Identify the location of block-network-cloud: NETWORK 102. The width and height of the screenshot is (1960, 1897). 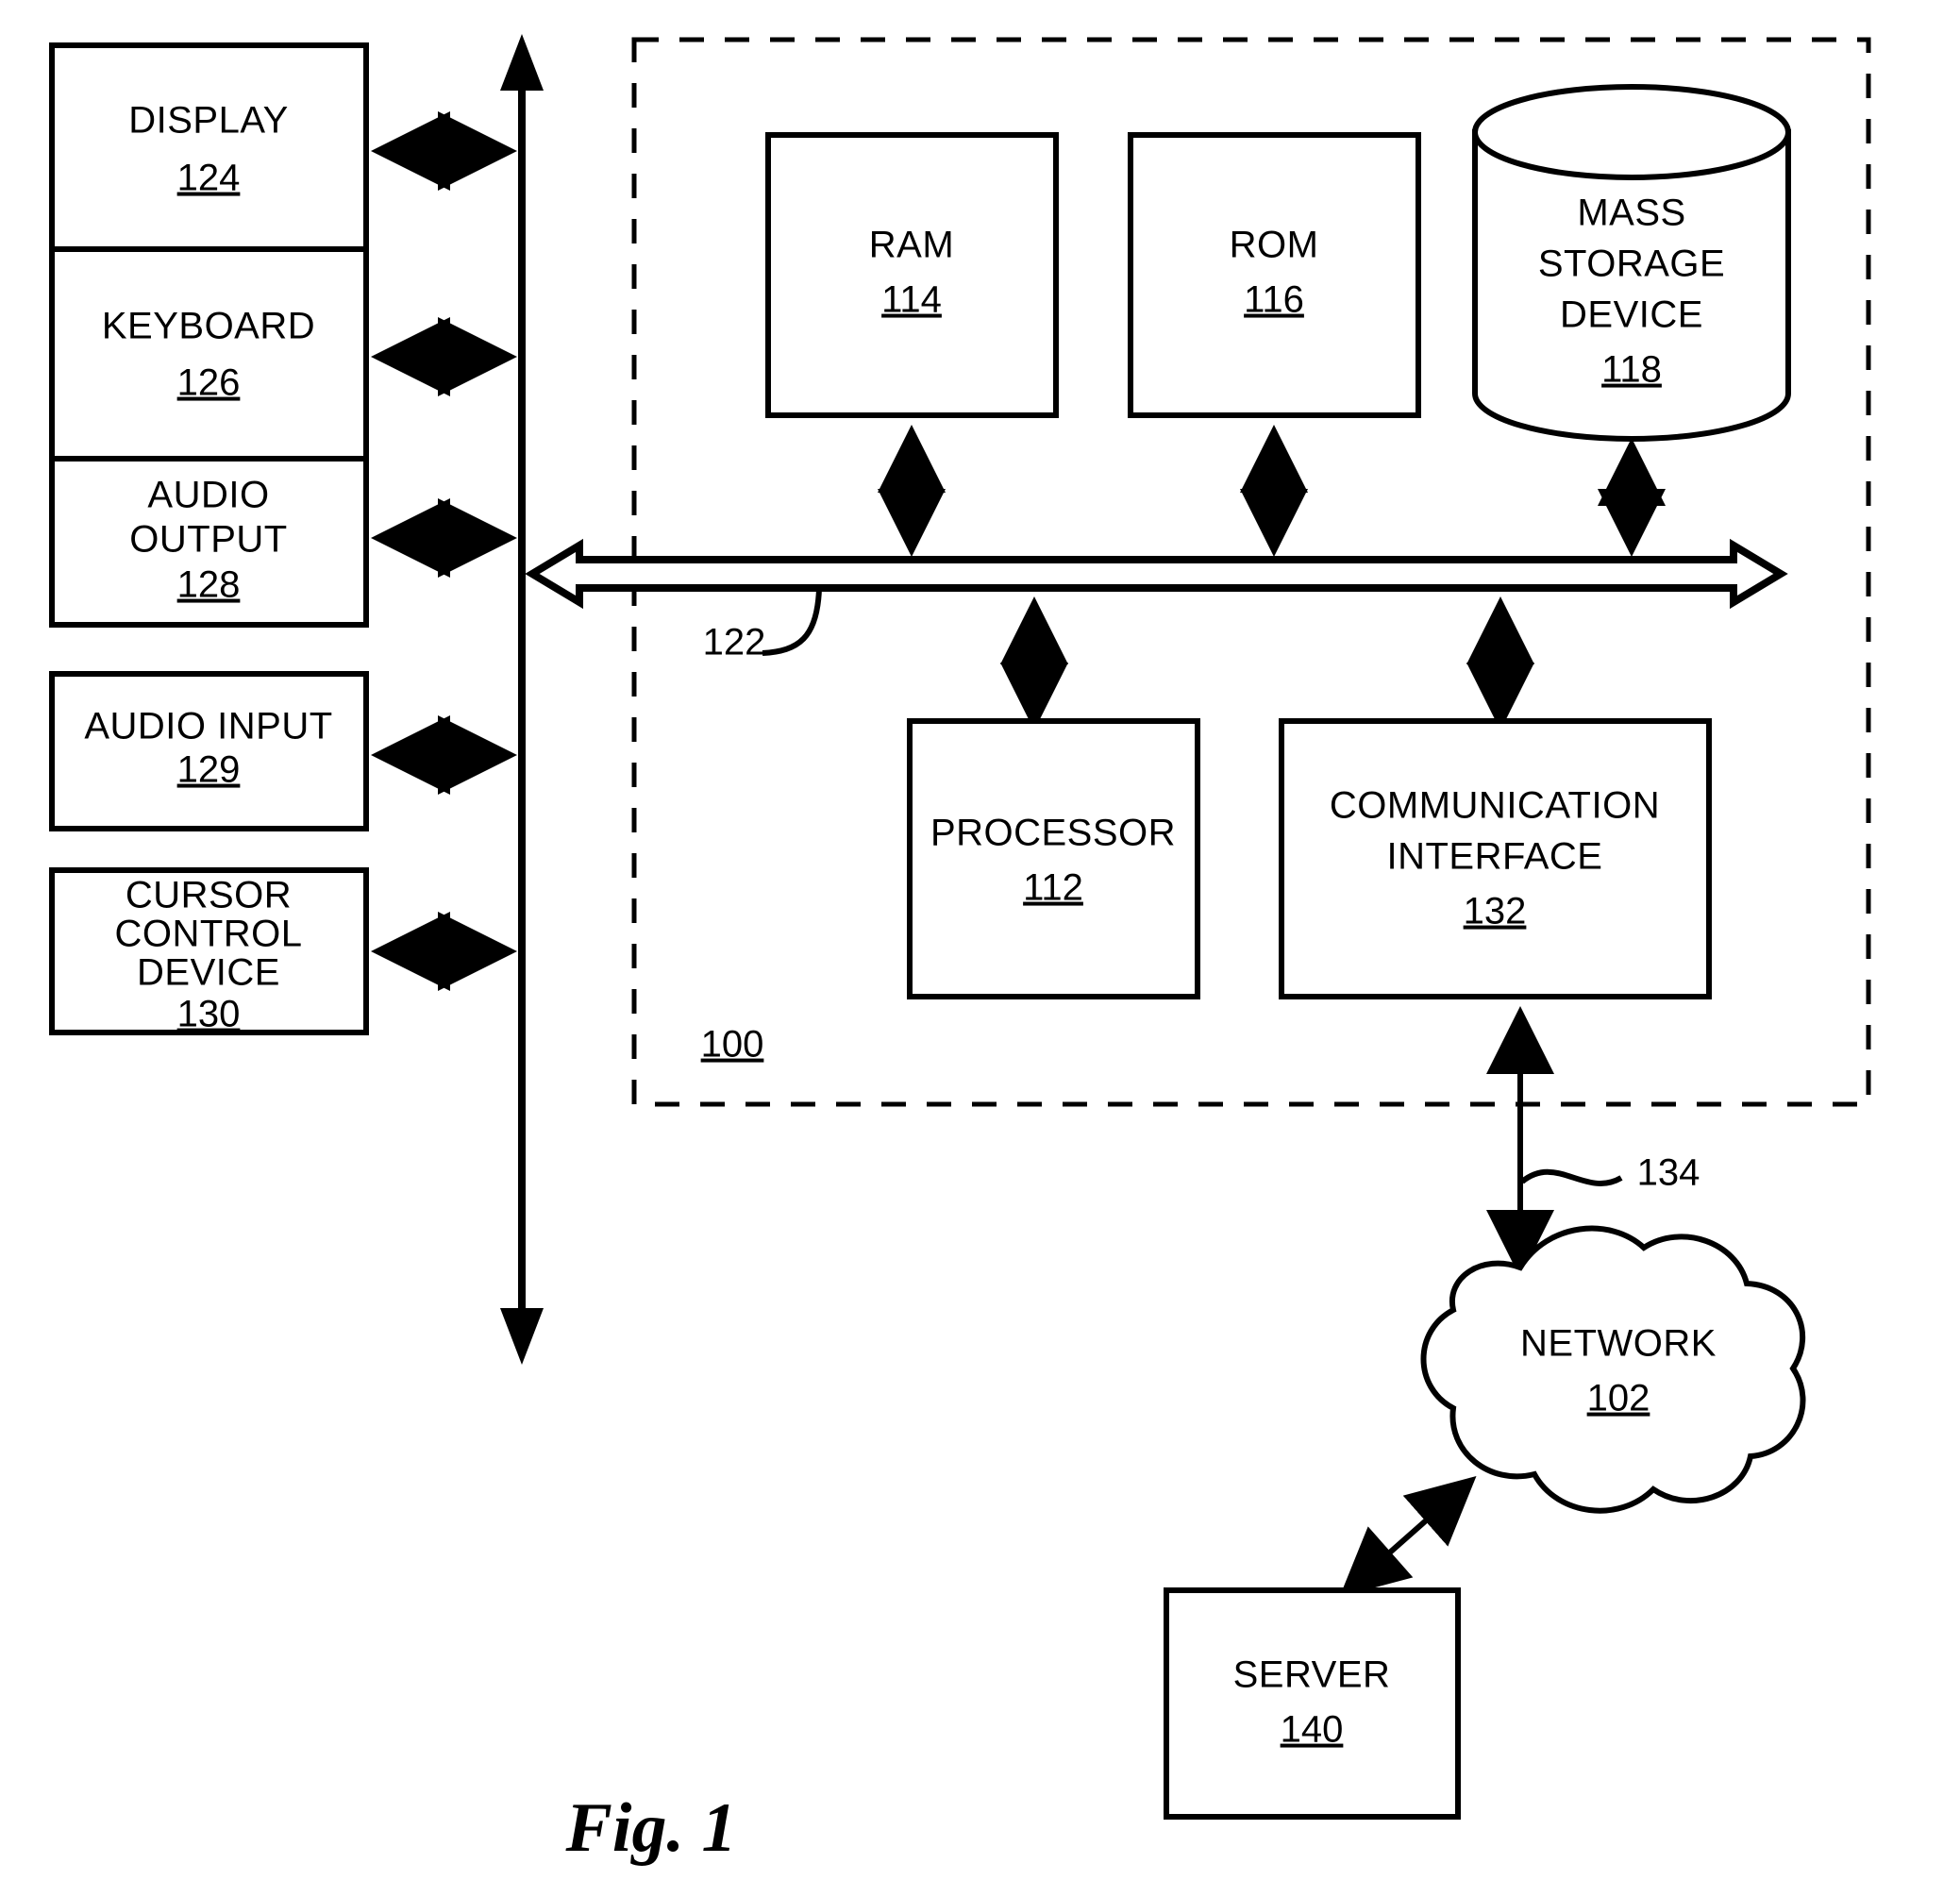
(1613, 1369).